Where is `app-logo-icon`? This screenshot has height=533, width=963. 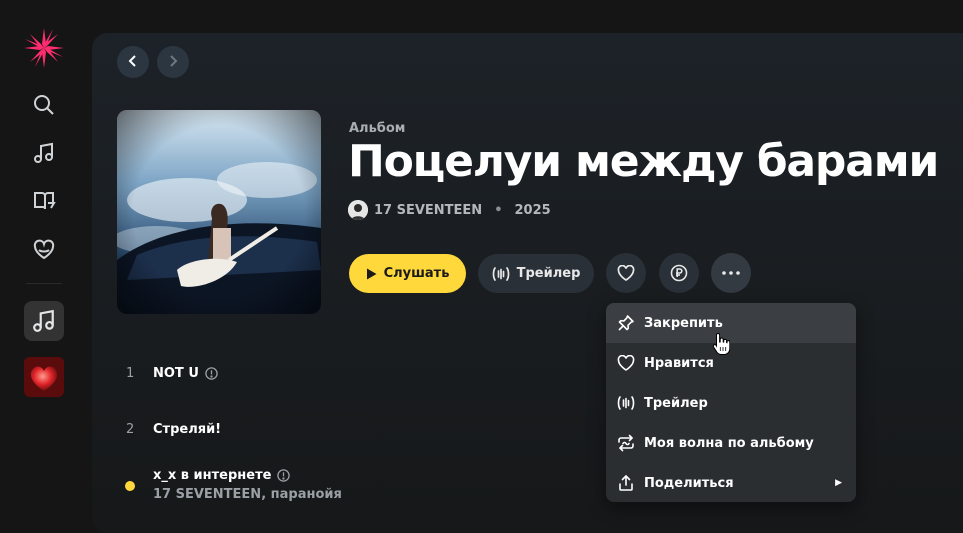 app-logo-icon is located at coordinates (44, 48).